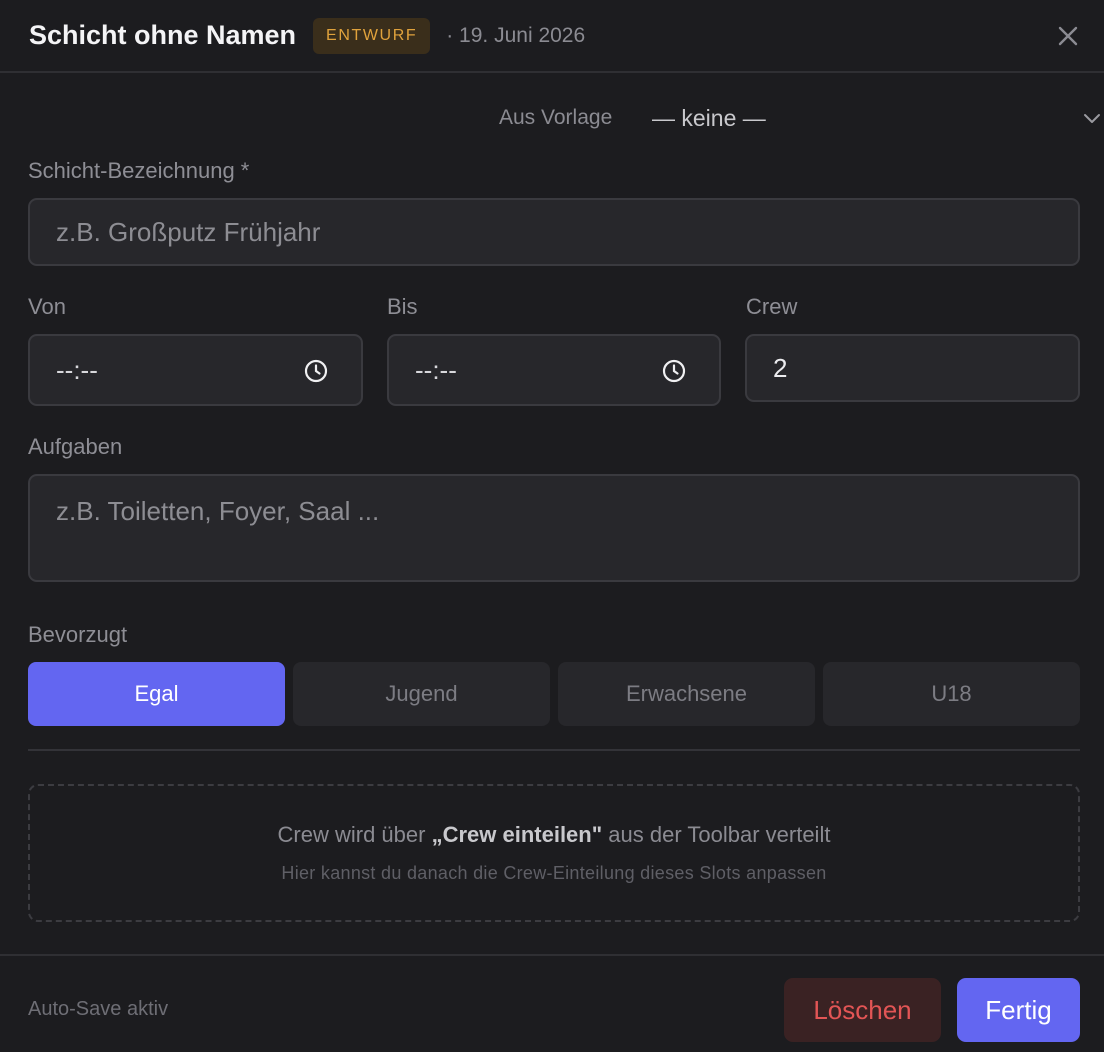 This screenshot has width=1104, height=1052. I want to click on crew-info-prefix: Crew wird über, so click(354, 834).